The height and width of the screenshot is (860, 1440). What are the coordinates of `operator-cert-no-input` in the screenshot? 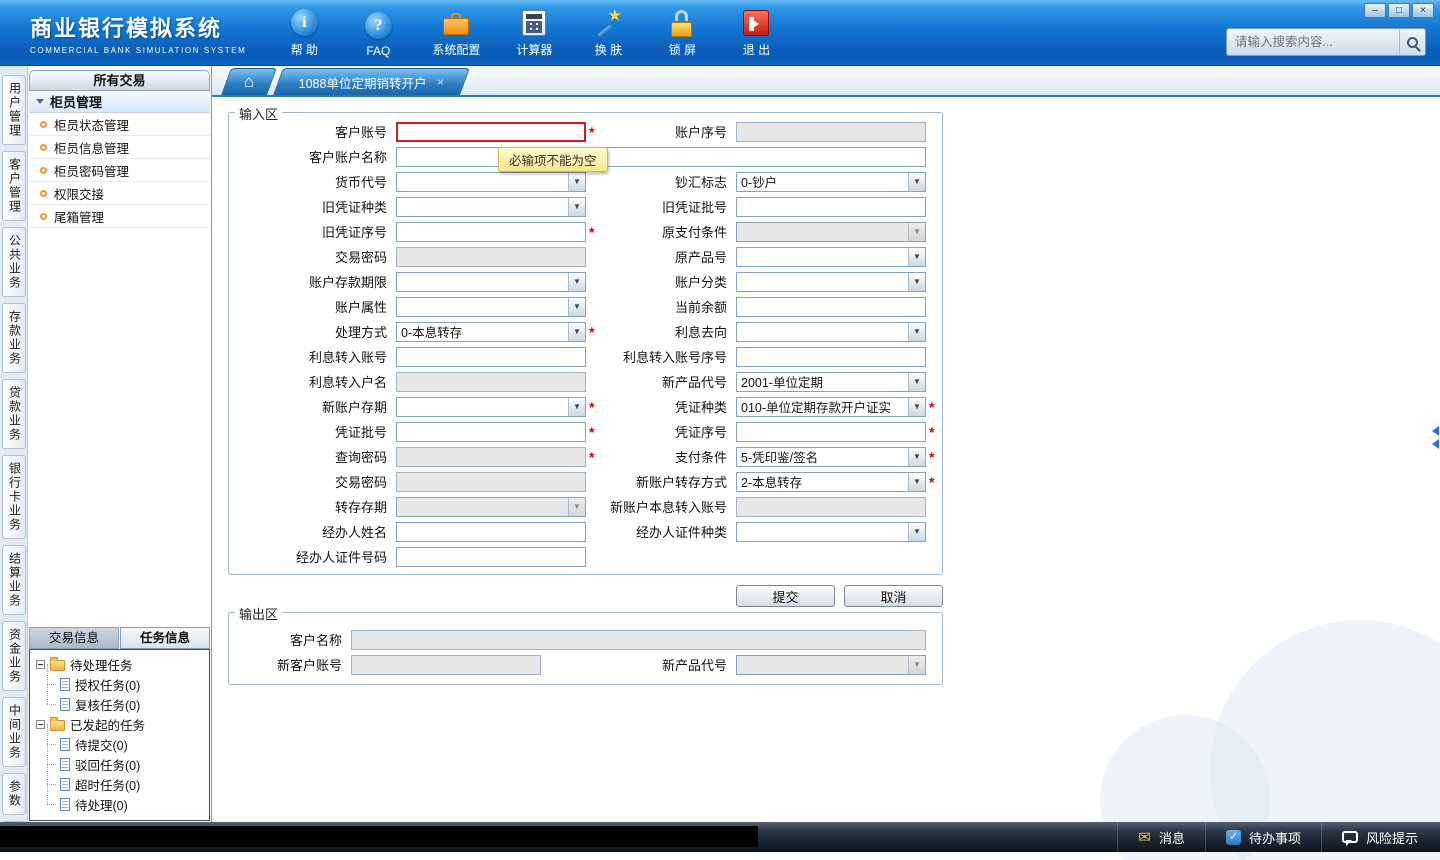 It's located at (491, 556).